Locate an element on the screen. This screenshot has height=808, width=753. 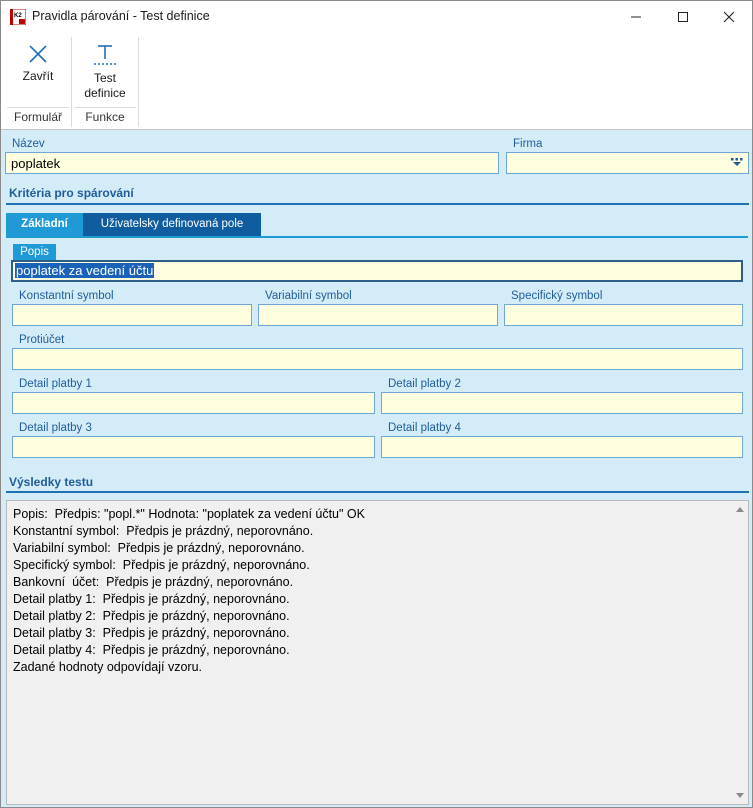
firma-label: Firma is located at coordinates (528, 144).